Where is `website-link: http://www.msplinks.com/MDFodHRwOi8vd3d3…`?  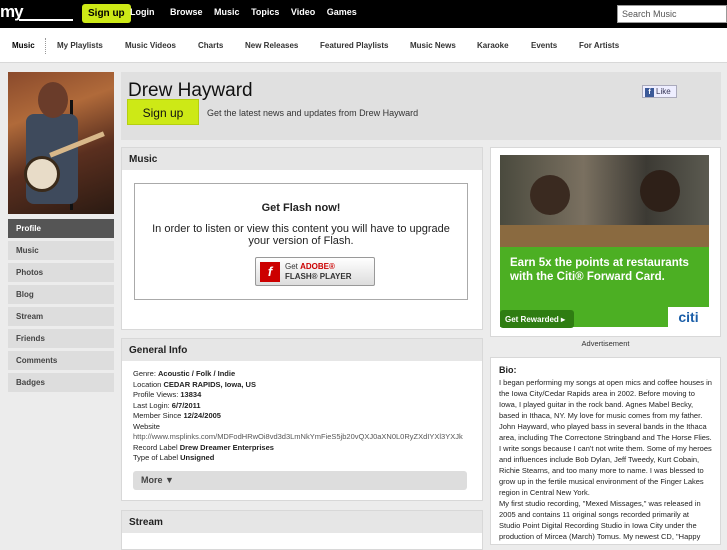
website-link: http://www.msplinks.com/MDFodHRwOi8vd3d3… is located at coordinates (302, 437).